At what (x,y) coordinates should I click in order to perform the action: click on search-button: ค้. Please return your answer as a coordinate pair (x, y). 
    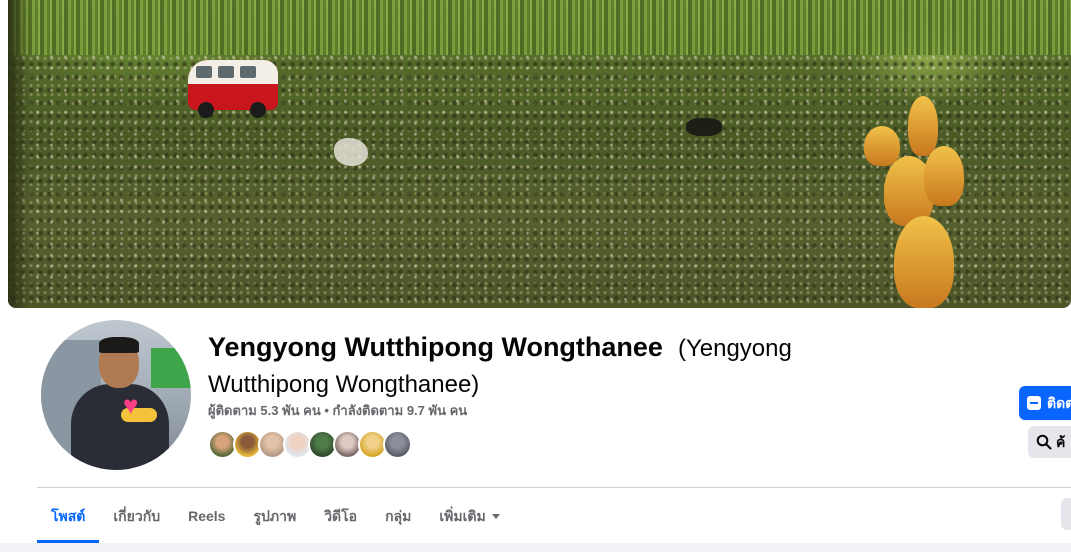
    Looking at the image, I should click on (1049, 442).